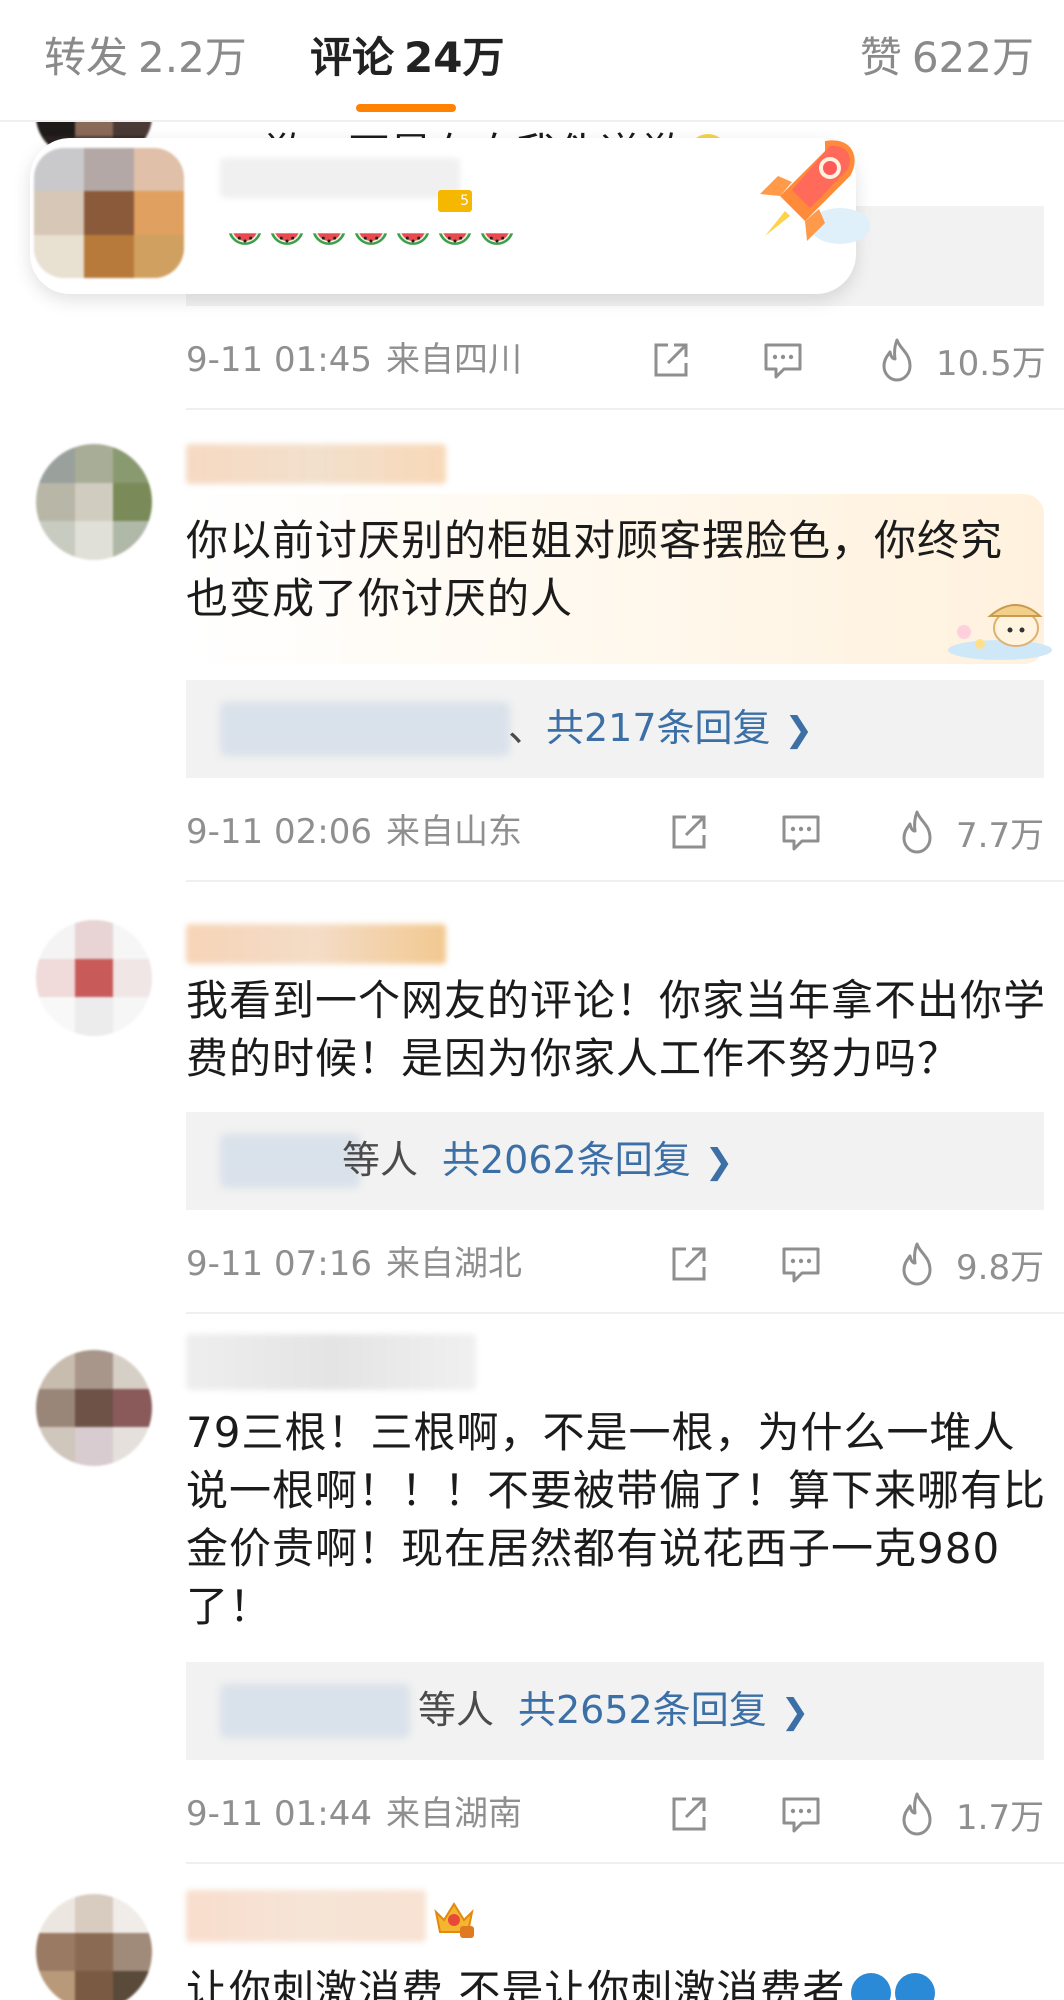 The width and height of the screenshot is (1064, 2000). I want to click on comment-location: 来自湖南, so click(453, 1814).